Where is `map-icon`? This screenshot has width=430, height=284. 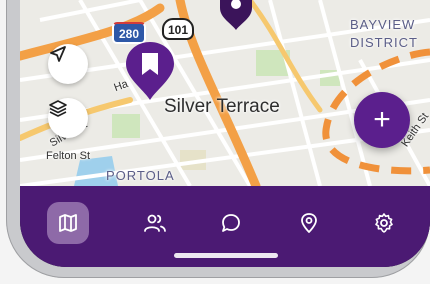 map-icon is located at coordinates (68, 223).